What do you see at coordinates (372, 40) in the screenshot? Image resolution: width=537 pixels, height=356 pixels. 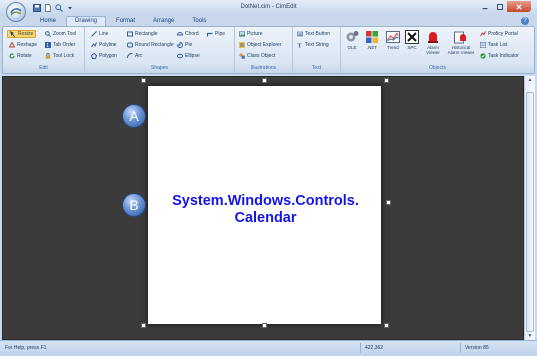 I see `net-button: .NET` at bounding box center [372, 40].